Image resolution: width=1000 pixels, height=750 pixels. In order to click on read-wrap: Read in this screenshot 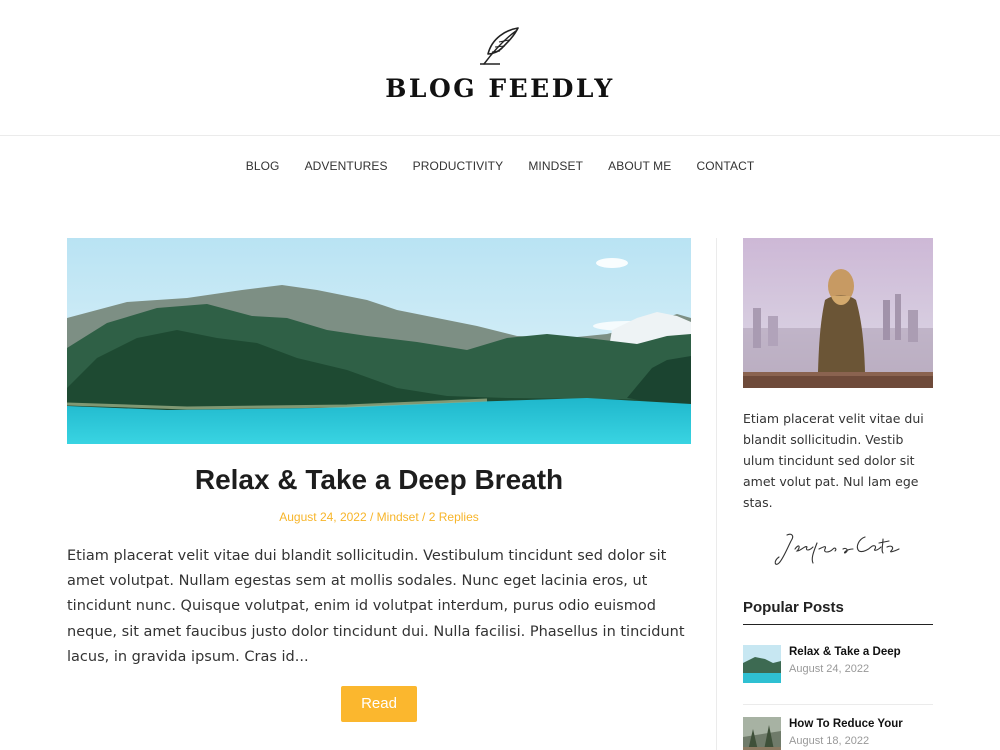, I will do `click(379, 704)`.